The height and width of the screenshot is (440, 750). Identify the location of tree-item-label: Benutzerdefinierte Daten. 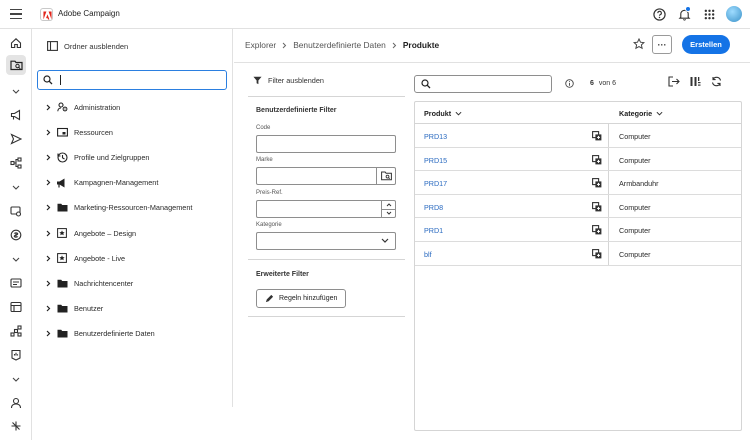
(114, 334).